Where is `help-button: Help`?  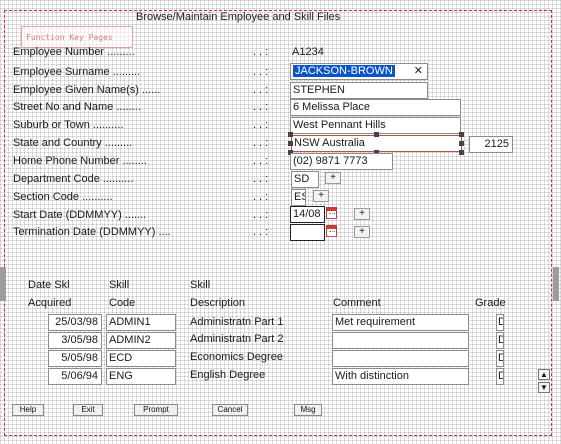
help-button: Help is located at coordinates (28, 410).